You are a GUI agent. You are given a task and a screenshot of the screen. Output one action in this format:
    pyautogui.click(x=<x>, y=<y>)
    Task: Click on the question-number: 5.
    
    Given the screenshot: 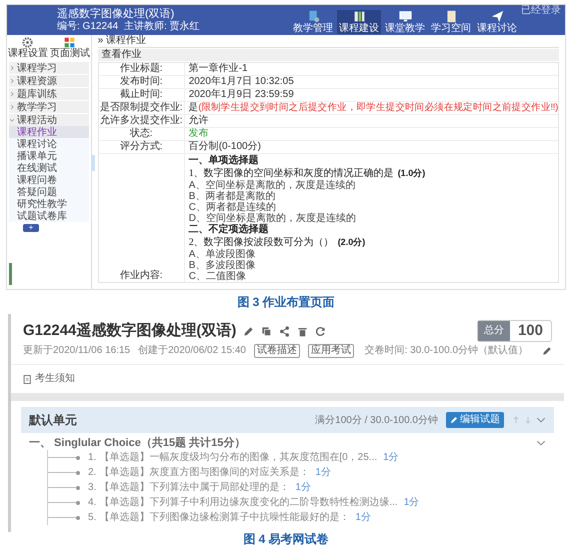 What is the action you would take?
    pyautogui.click(x=92, y=518)
    